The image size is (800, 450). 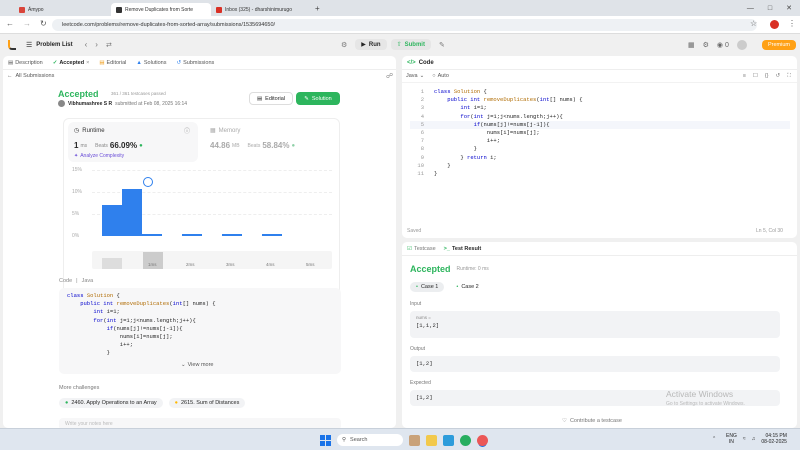 What do you see at coordinates (90, 104) in the screenshot?
I see `author-name: Vibhumashree S R` at bounding box center [90, 104].